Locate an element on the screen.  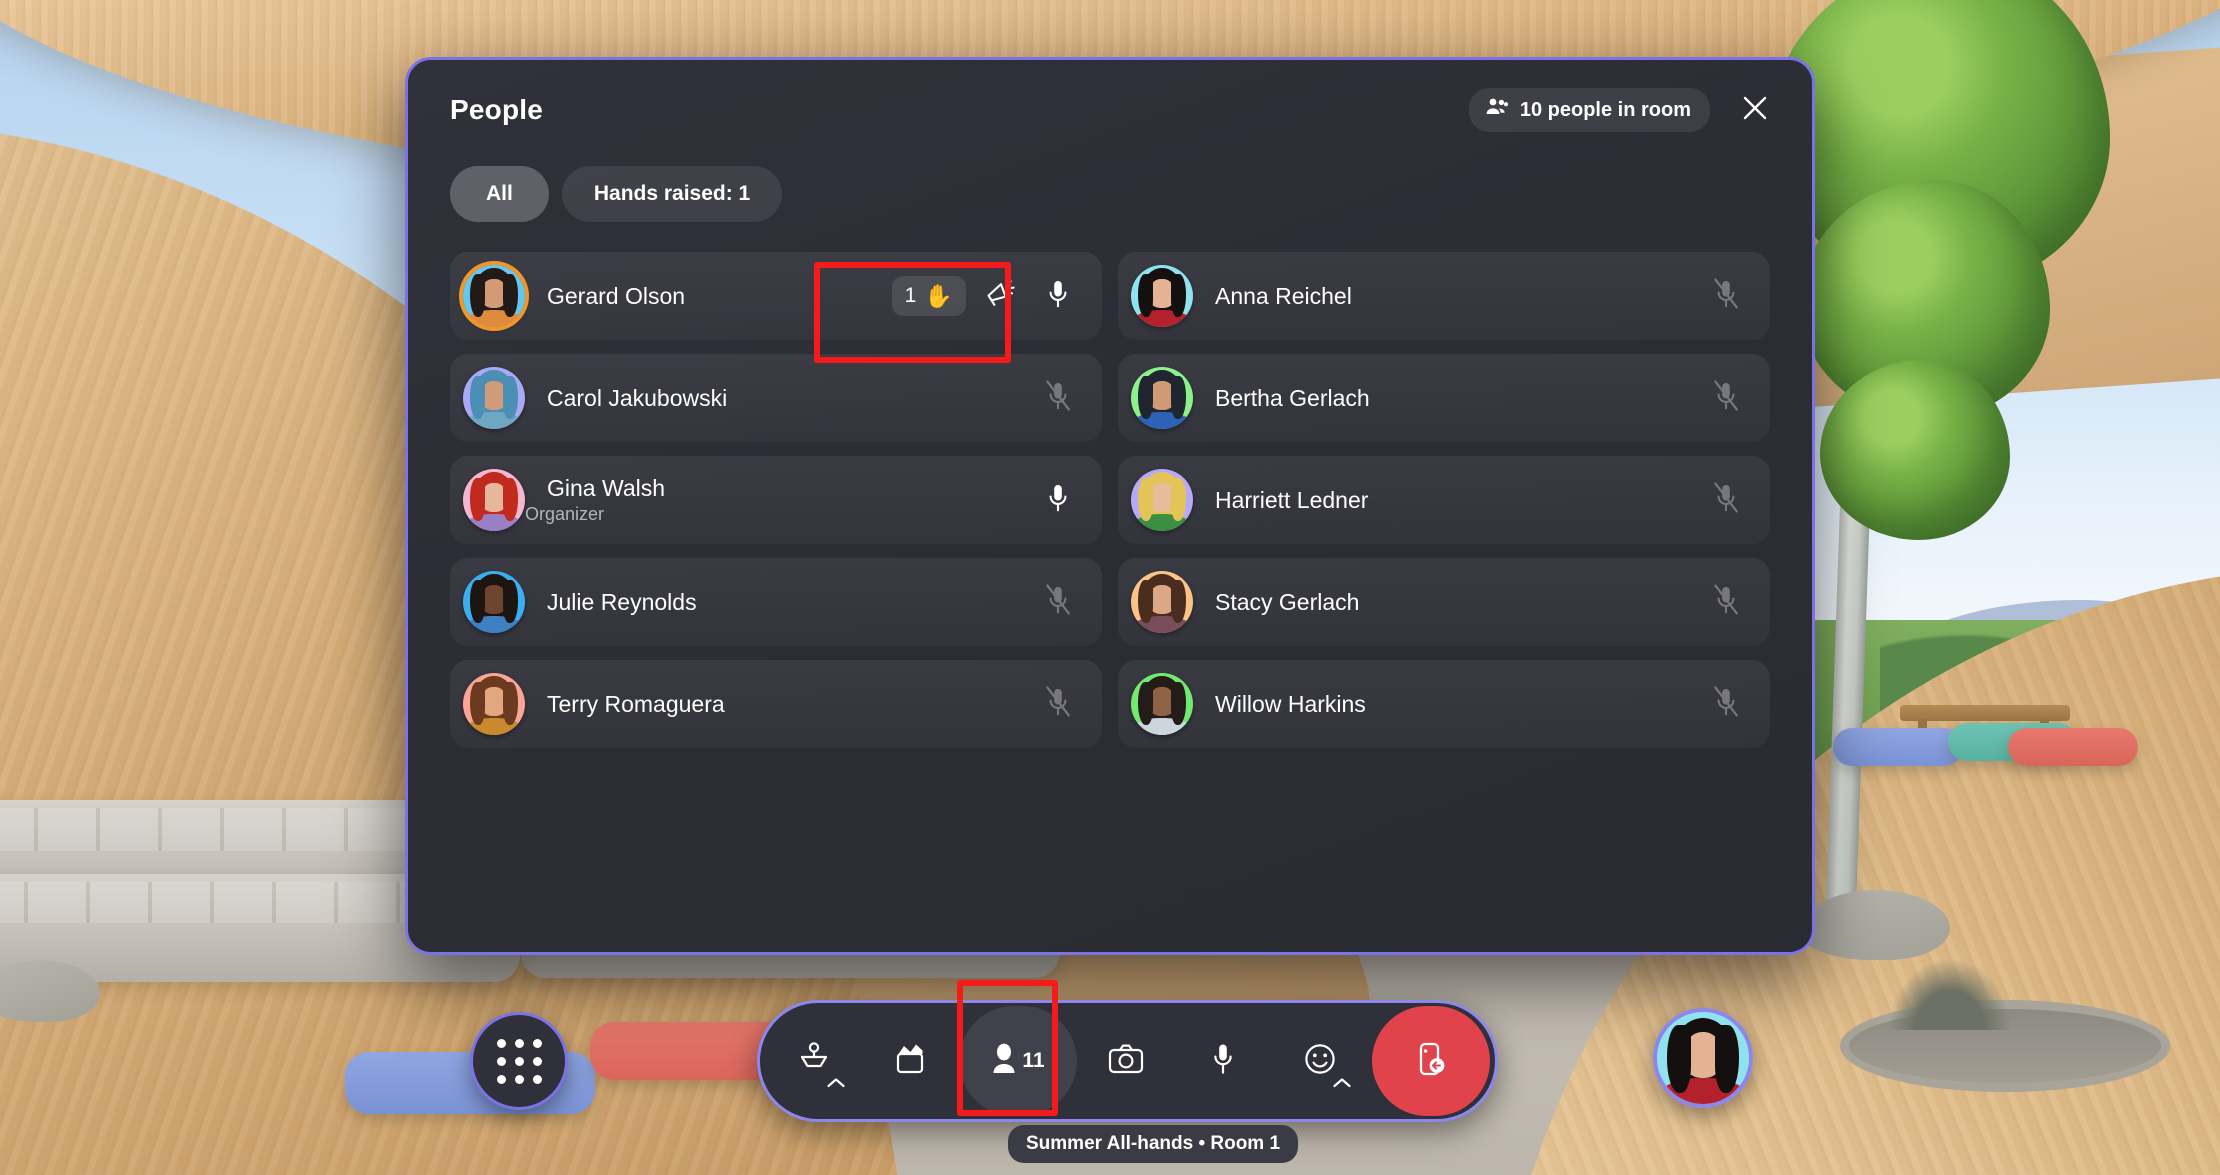
reactions-button is located at coordinates (1319, 1061).